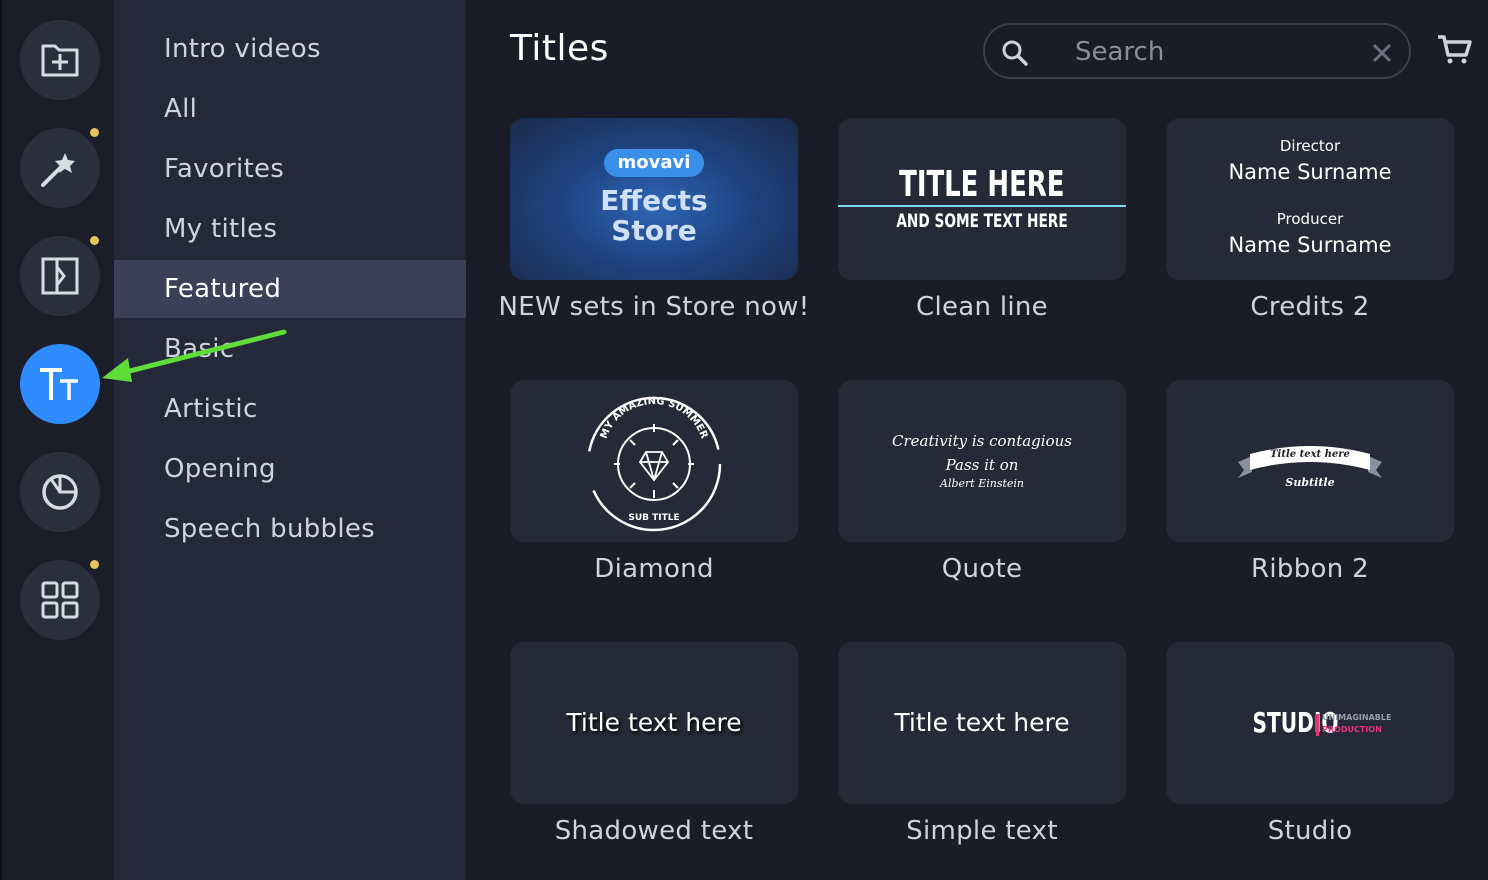 This screenshot has height=880, width=1488. What do you see at coordinates (1310, 307) in the screenshot?
I see `card-label-credits: Credits 2` at bounding box center [1310, 307].